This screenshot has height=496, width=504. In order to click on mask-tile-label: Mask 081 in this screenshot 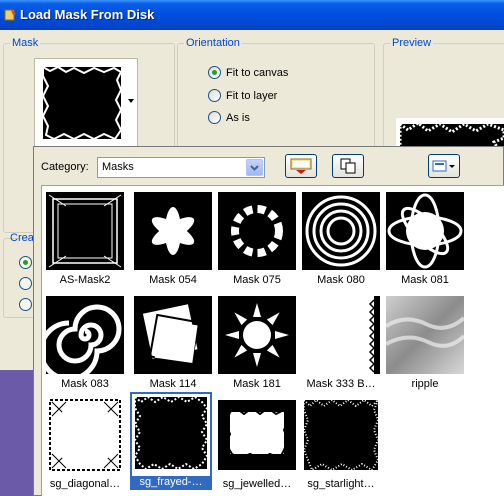, I will do `click(425, 280)`.